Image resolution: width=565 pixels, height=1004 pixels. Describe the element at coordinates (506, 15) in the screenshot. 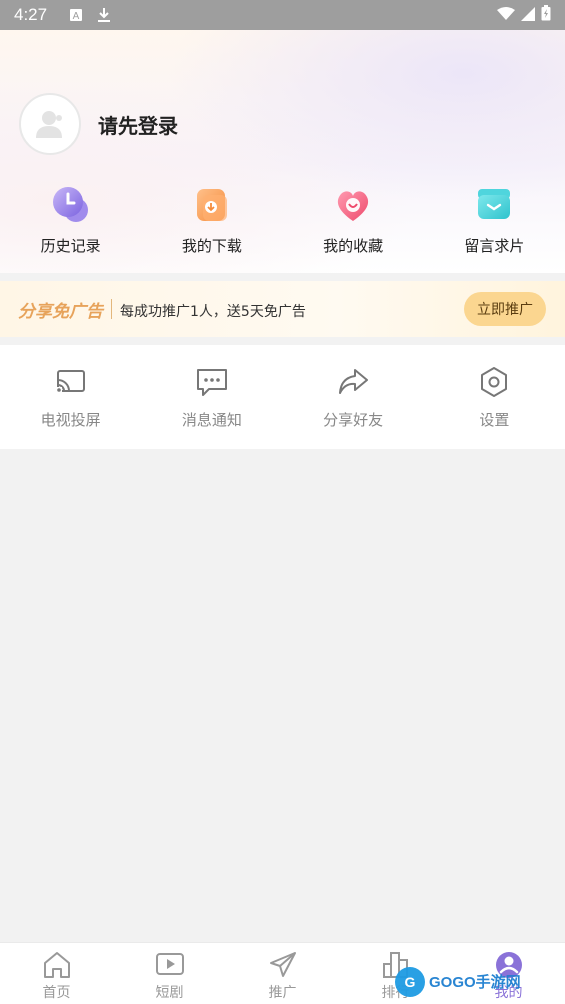

I see `wifi-icon` at that location.